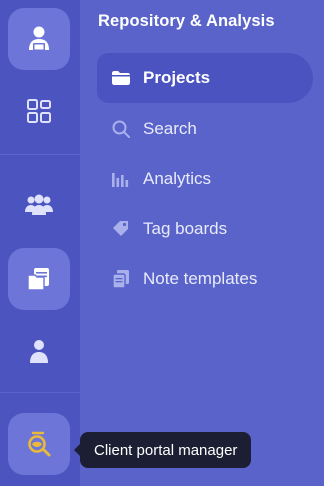 The height and width of the screenshot is (486, 324). What do you see at coordinates (186, 21) in the screenshot?
I see `panel-title: Repository & Analysis` at bounding box center [186, 21].